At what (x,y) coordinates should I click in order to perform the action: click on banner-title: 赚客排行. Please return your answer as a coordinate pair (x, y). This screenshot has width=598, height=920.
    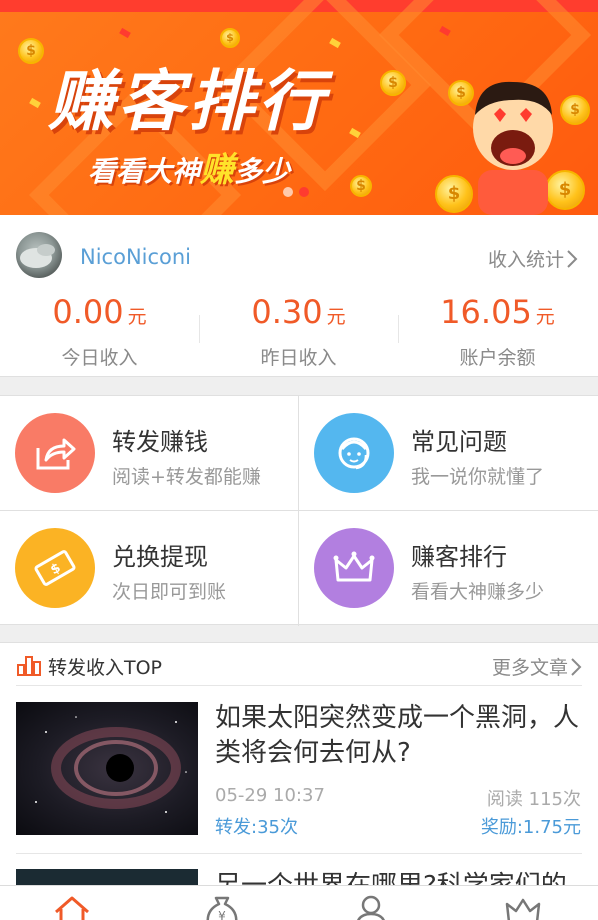
    Looking at the image, I should click on (188, 101).